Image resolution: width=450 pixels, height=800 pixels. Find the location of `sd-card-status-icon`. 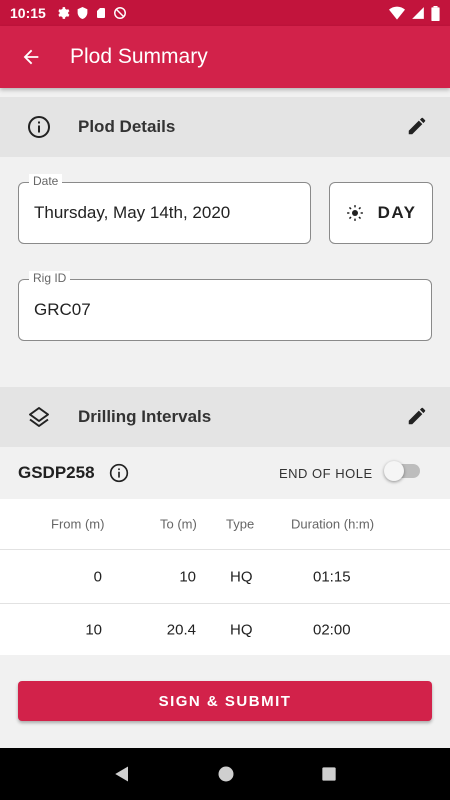

sd-card-status-icon is located at coordinates (100, 13).